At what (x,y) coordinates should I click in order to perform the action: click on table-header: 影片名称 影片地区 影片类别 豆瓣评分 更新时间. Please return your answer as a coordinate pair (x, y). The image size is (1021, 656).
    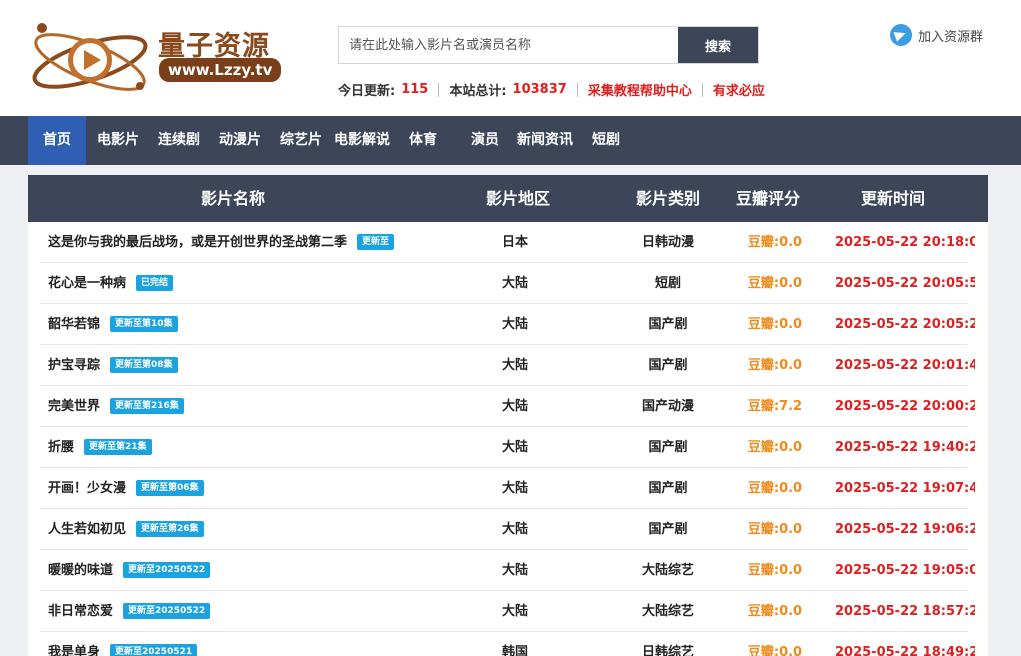
    Looking at the image, I should click on (508, 198).